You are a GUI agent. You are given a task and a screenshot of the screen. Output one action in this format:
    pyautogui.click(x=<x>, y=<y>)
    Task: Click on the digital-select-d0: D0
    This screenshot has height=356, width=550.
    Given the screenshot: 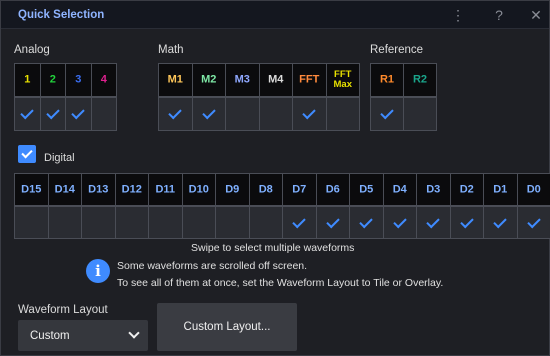 What is the action you would take?
    pyautogui.click(x=533, y=189)
    